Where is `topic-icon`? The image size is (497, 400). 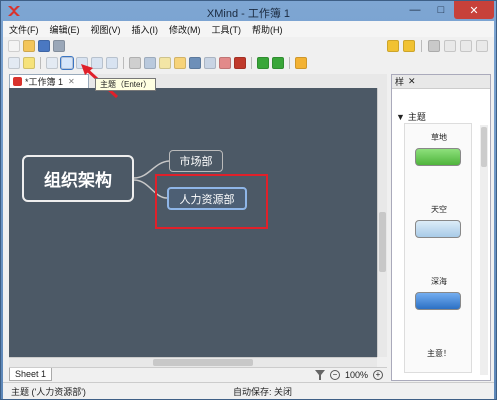 topic-icon is located at coordinates (14, 63).